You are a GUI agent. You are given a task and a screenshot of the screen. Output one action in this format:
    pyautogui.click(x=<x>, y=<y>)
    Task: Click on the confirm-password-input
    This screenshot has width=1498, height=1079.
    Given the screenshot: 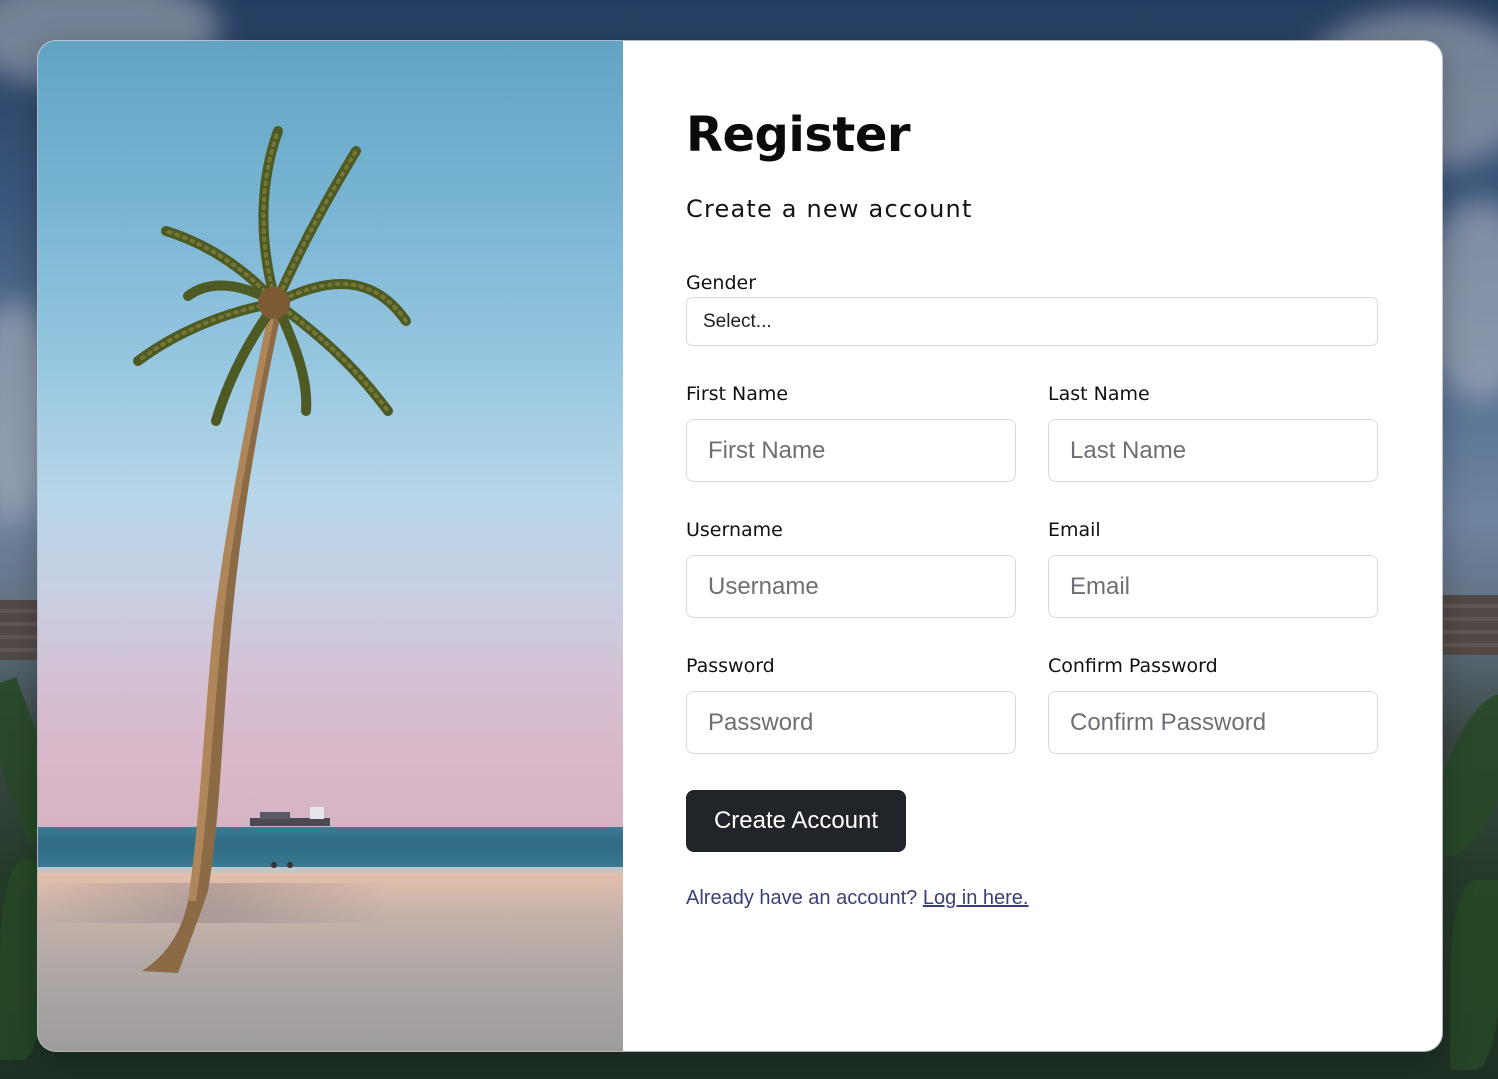 What is the action you would take?
    pyautogui.click(x=1213, y=722)
    